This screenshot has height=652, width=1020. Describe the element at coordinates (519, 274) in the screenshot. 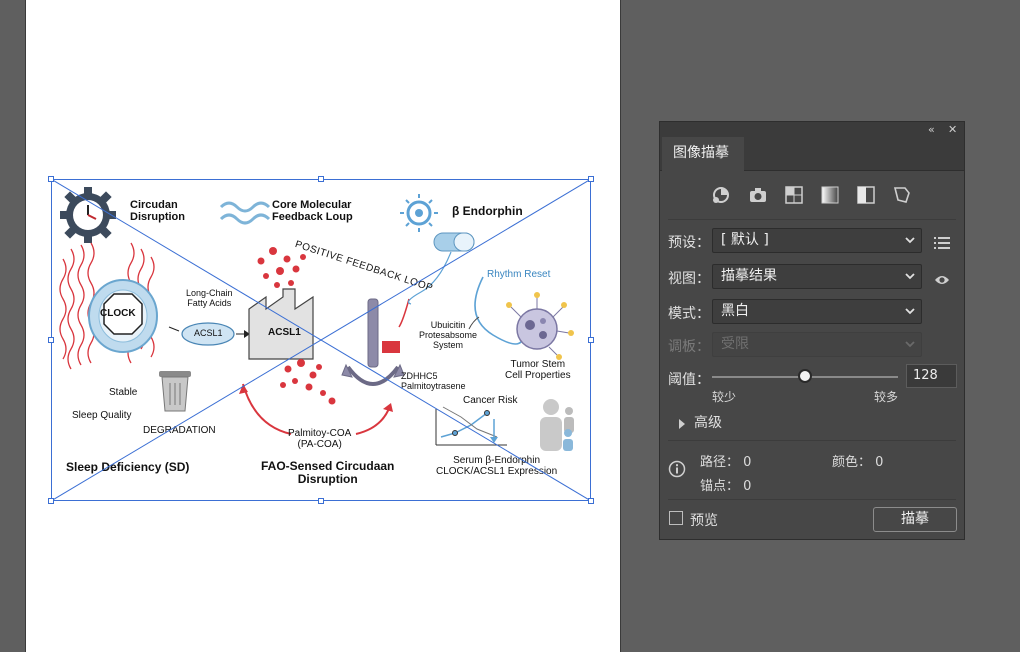

I see `rhythm-reset-label: Rhythm Reset` at that location.